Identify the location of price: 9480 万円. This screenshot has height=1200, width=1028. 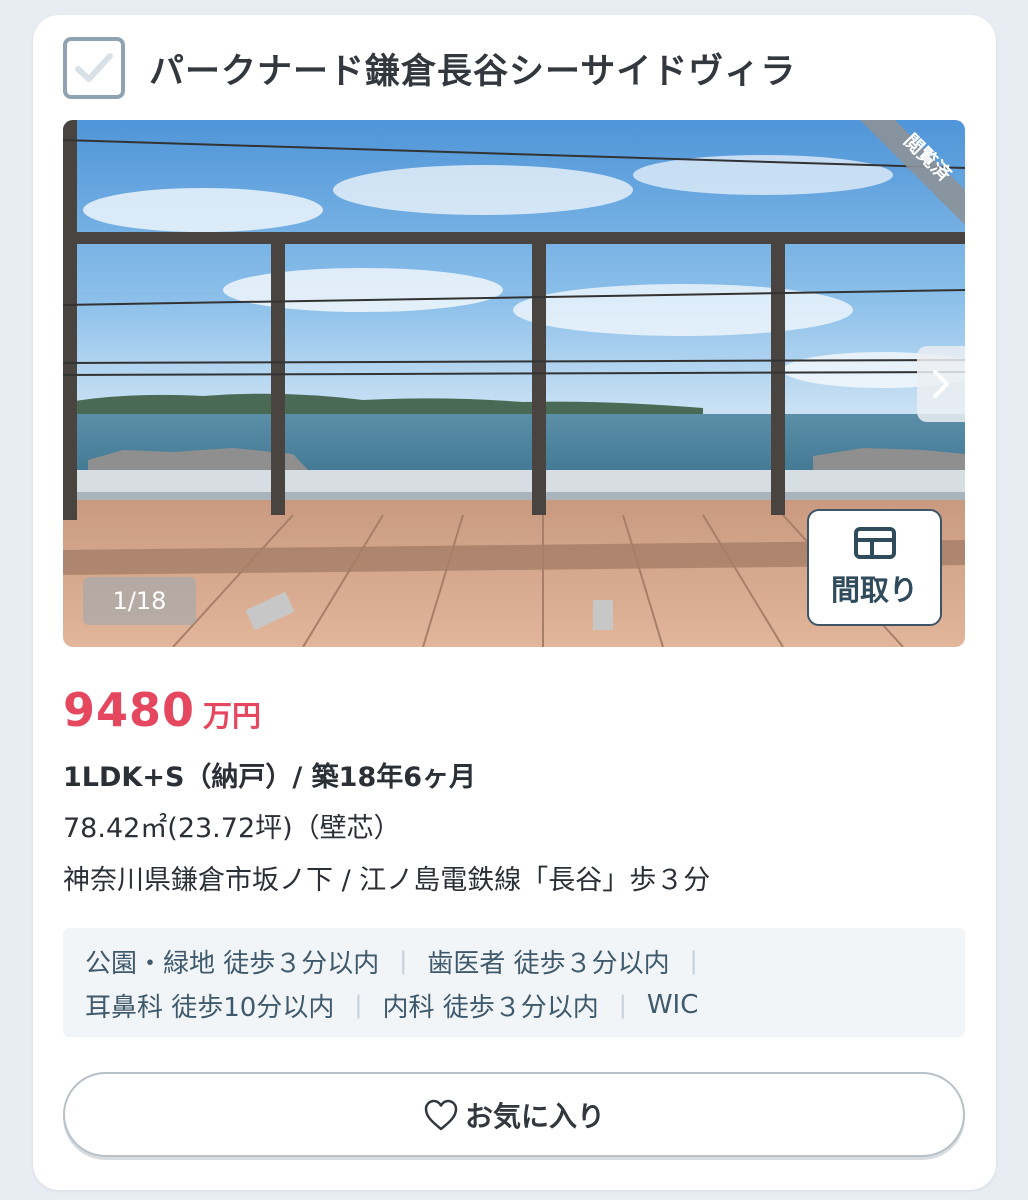
(162, 710).